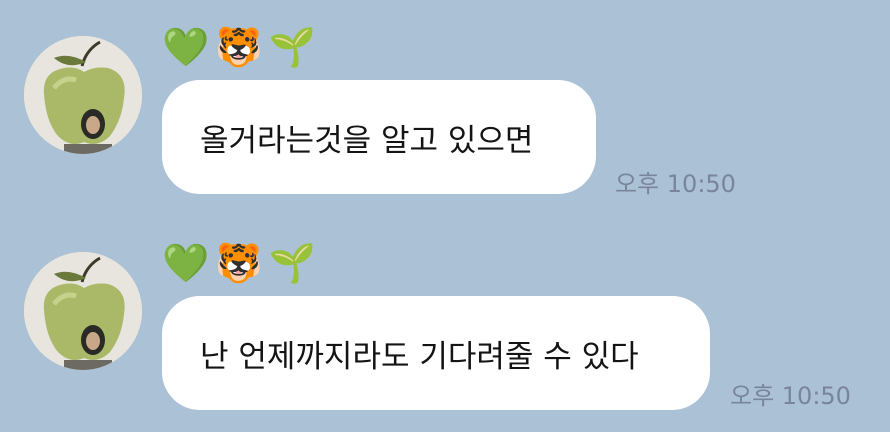 Image resolution: width=890 pixels, height=432 pixels. What do you see at coordinates (419, 356) in the screenshot?
I see `message-text: 난 언제까지라도 기다려줄 수 있다` at bounding box center [419, 356].